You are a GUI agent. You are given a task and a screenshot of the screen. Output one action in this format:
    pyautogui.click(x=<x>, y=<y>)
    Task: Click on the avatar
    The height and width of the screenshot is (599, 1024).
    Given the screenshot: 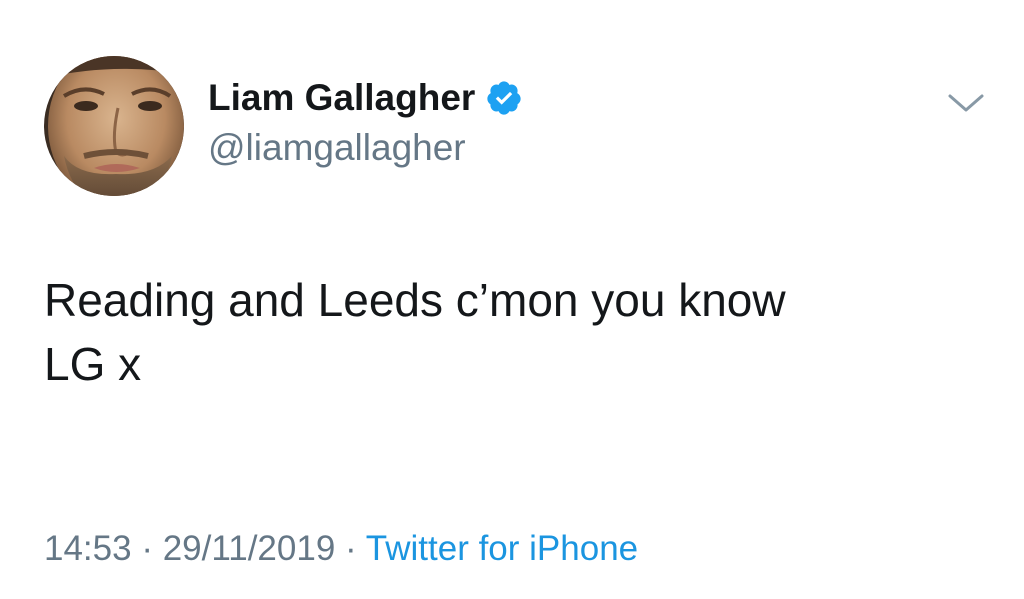 What is the action you would take?
    pyautogui.click(x=114, y=126)
    